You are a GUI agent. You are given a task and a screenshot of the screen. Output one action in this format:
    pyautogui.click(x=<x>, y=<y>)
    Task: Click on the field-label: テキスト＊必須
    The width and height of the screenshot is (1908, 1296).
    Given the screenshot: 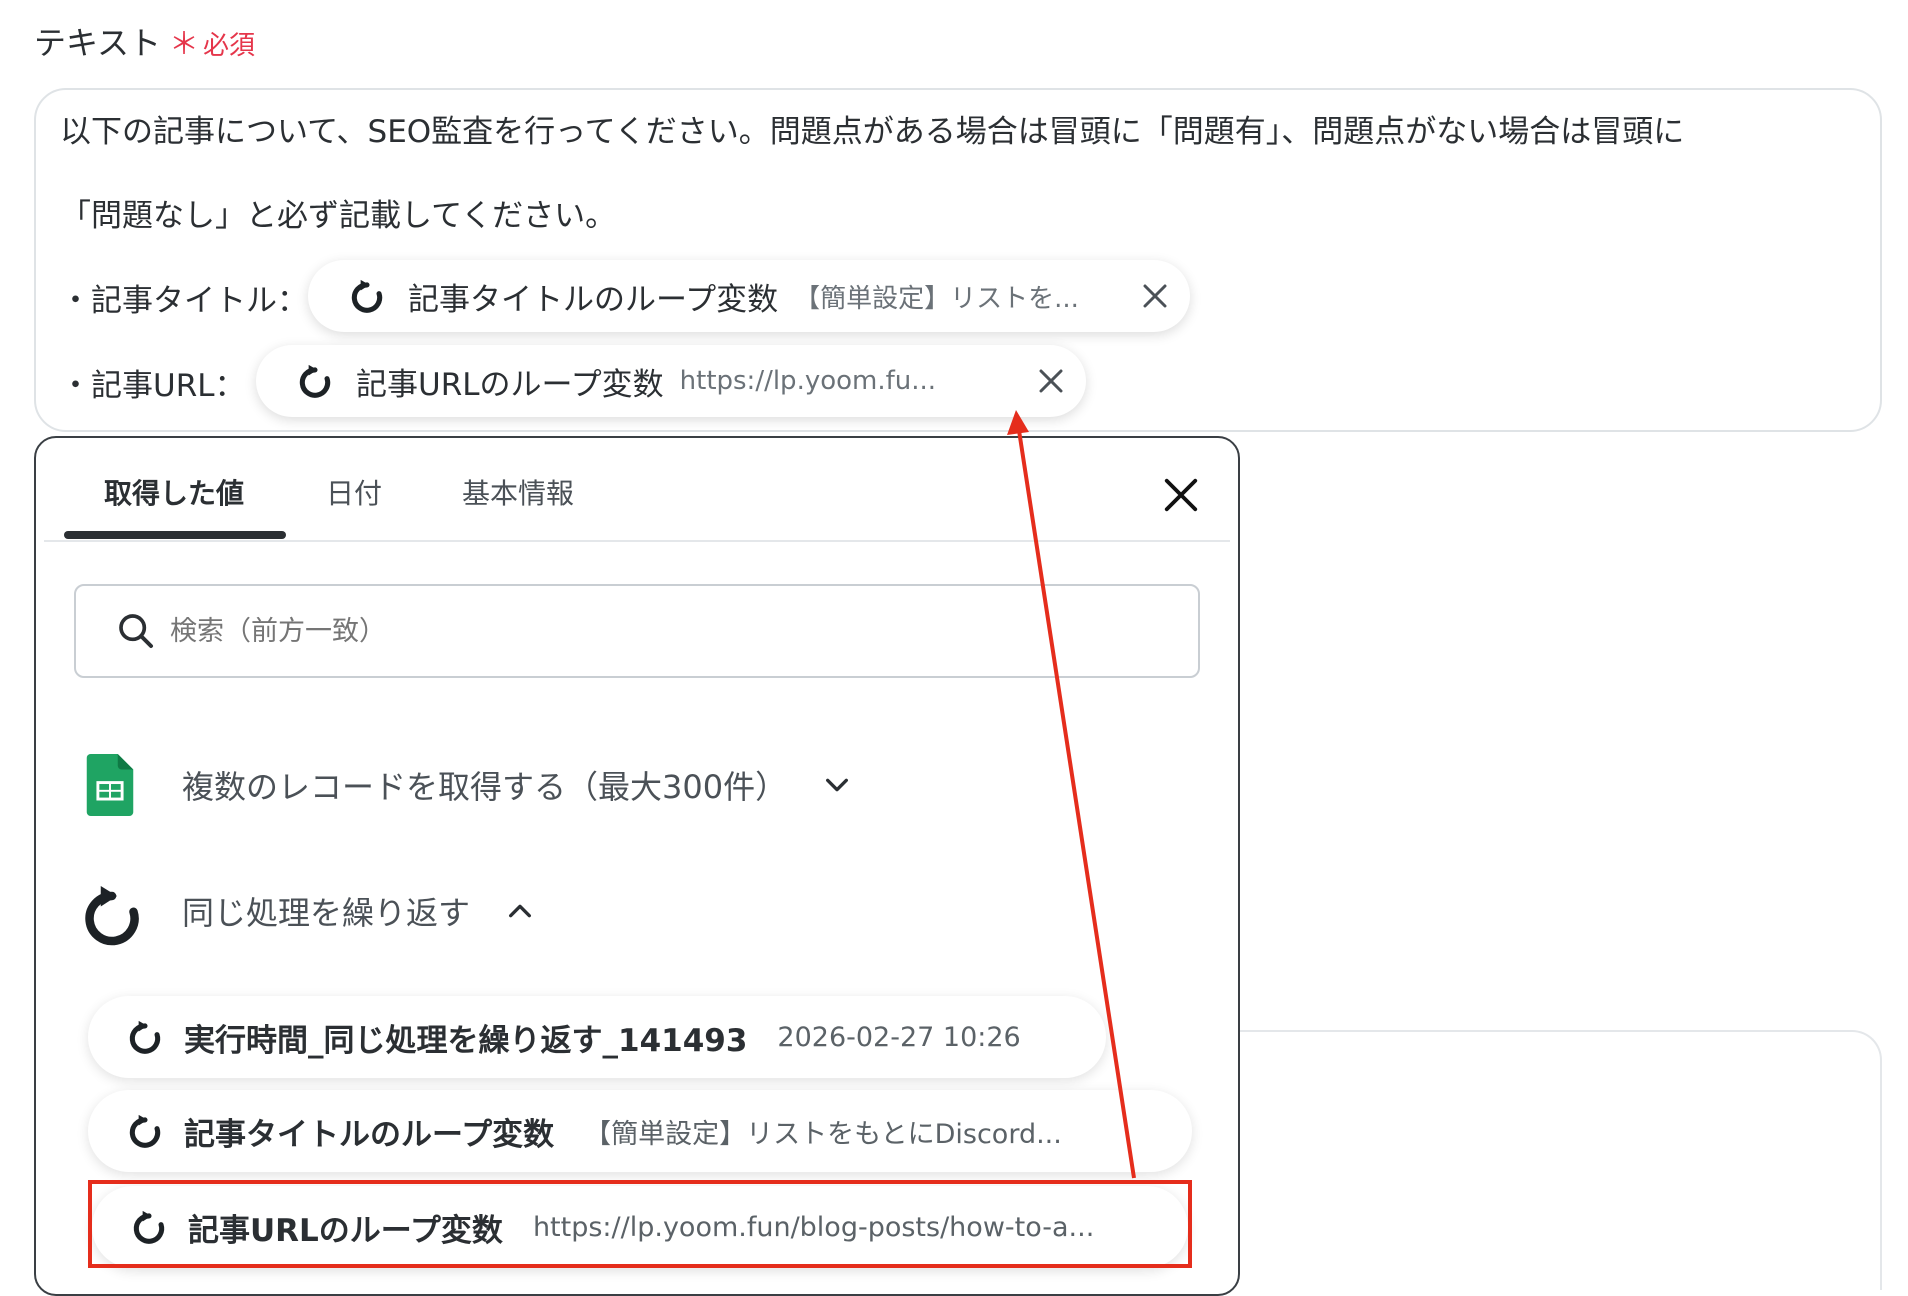 What is the action you would take?
    pyautogui.click(x=144, y=41)
    